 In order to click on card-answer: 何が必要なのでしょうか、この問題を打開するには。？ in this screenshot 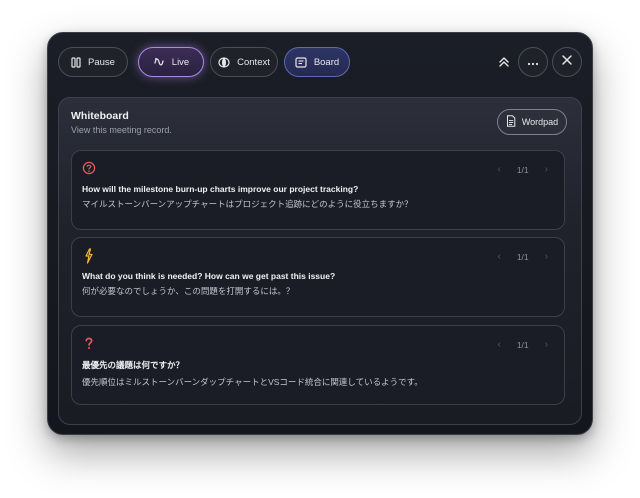, I will do `click(188, 291)`.